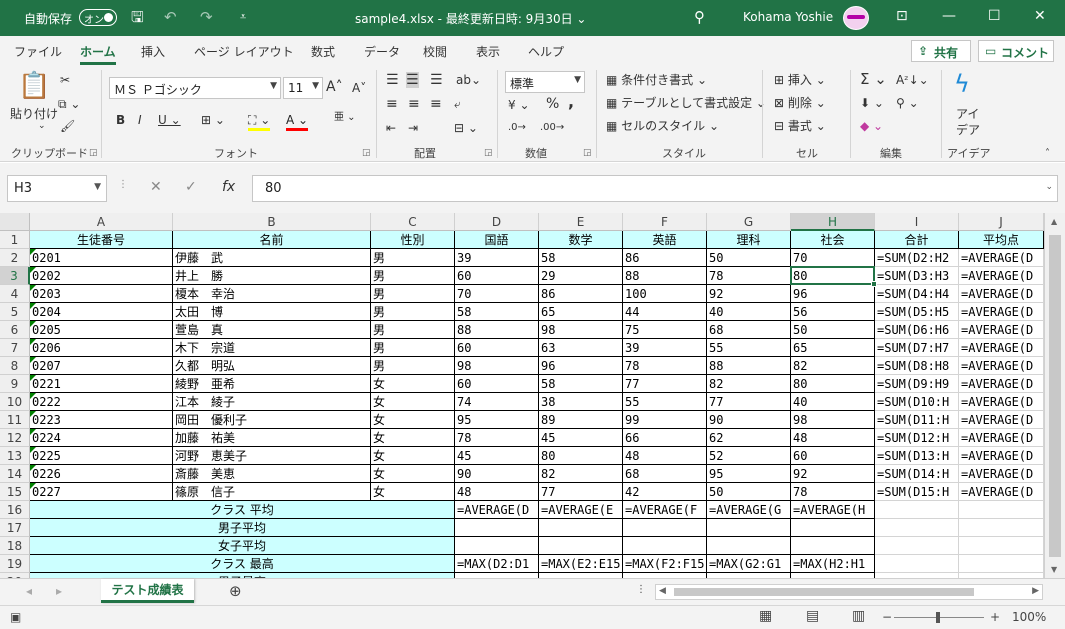 The image size is (1065, 629). What do you see at coordinates (15, 312) in the screenshot?
I see `row-header-5: 5` at bounding box center [15, 312].